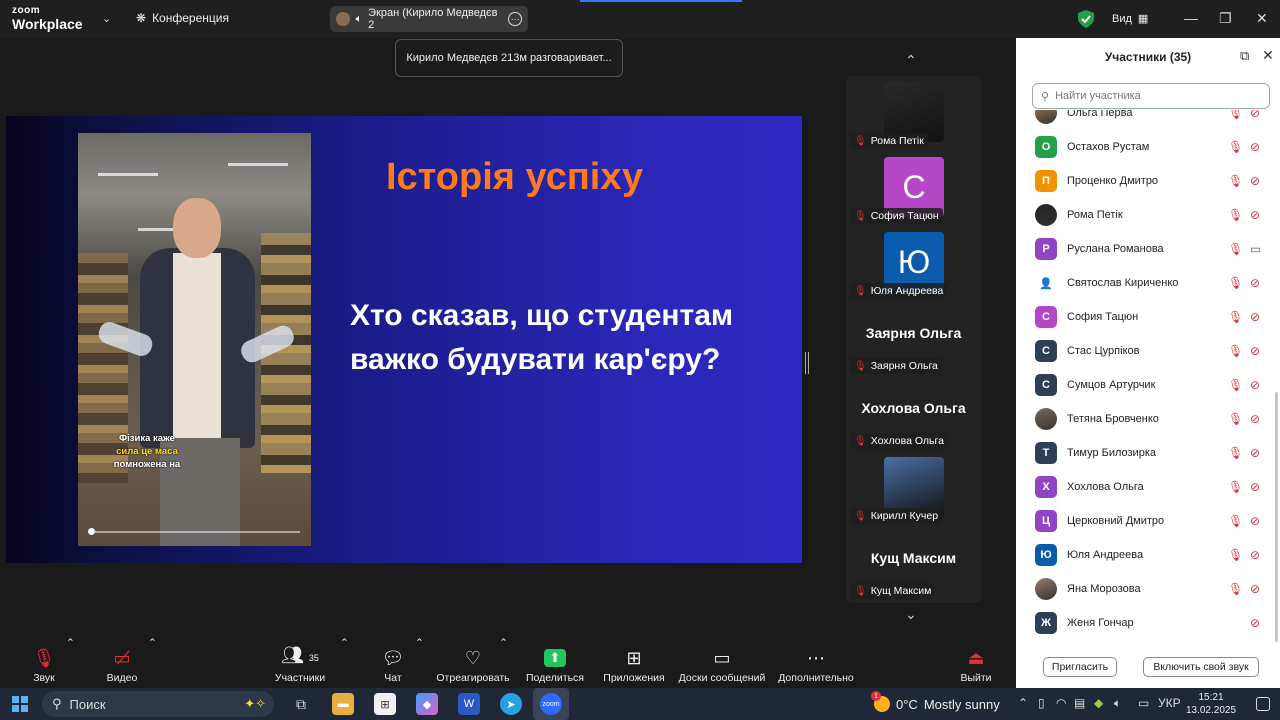 The height and width of the screenshot is (720, 1280). Describe the element at coordinates (344, 645) in the screenshot. I see `participants-options-caret: ⌃` at that location.